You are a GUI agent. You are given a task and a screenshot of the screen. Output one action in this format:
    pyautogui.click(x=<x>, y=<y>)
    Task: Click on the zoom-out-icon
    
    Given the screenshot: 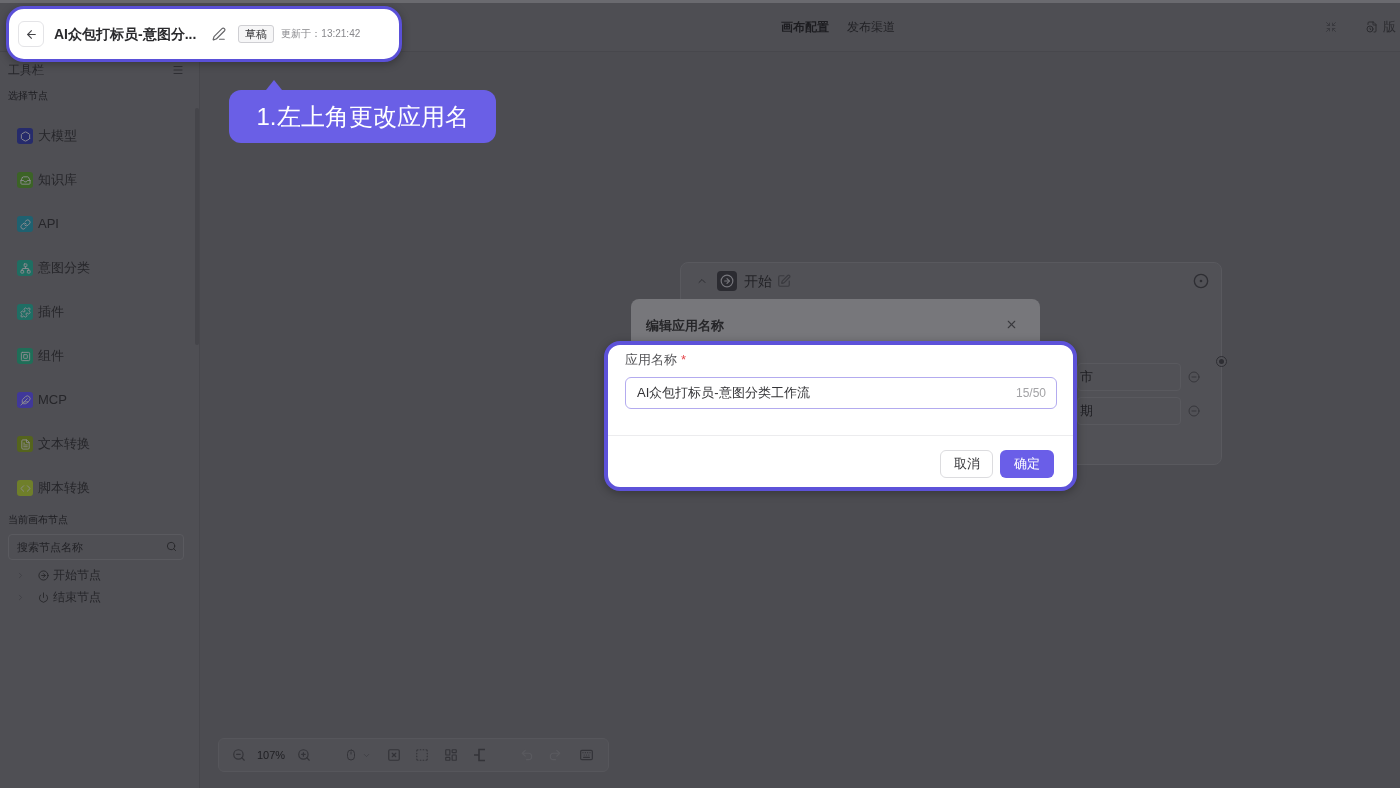 What is the action you would take?
    pyautogui.click(x=239, y=755)
    